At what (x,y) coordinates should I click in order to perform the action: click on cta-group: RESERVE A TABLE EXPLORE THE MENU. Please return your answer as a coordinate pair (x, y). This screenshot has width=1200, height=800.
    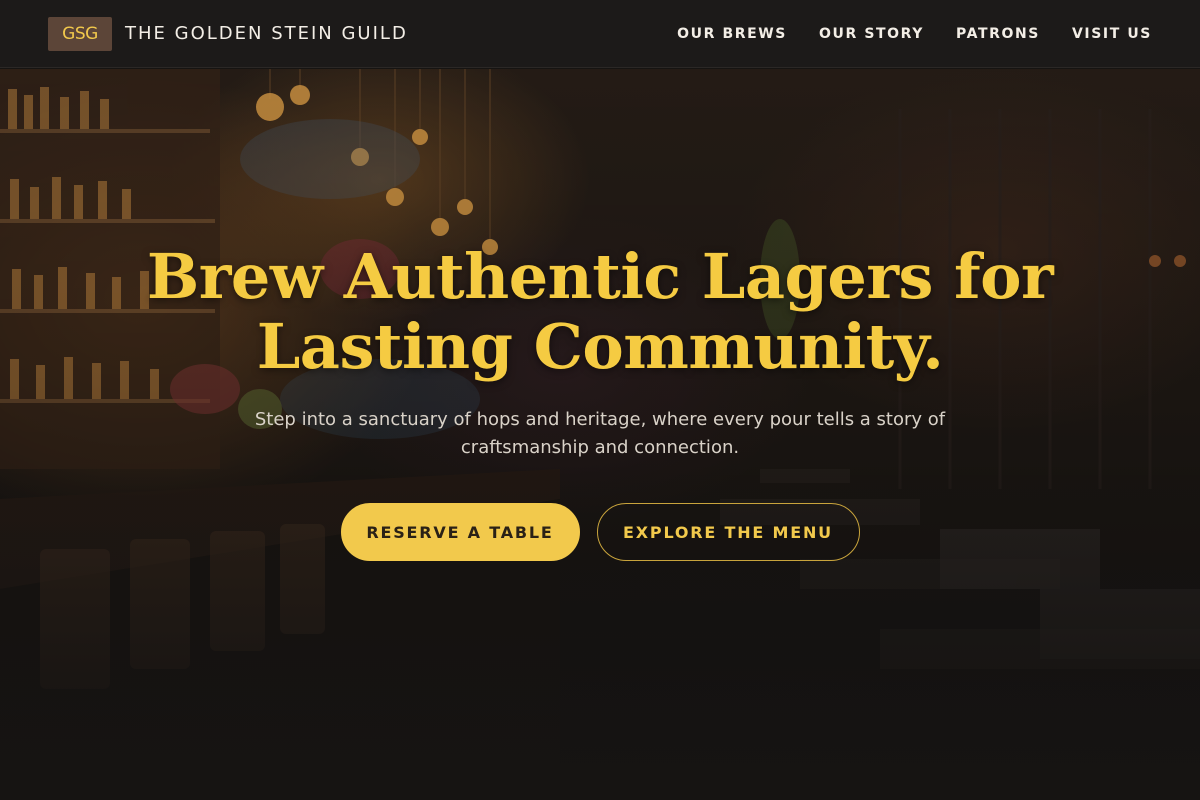
    Looking at the image, I should click on (600, 532).